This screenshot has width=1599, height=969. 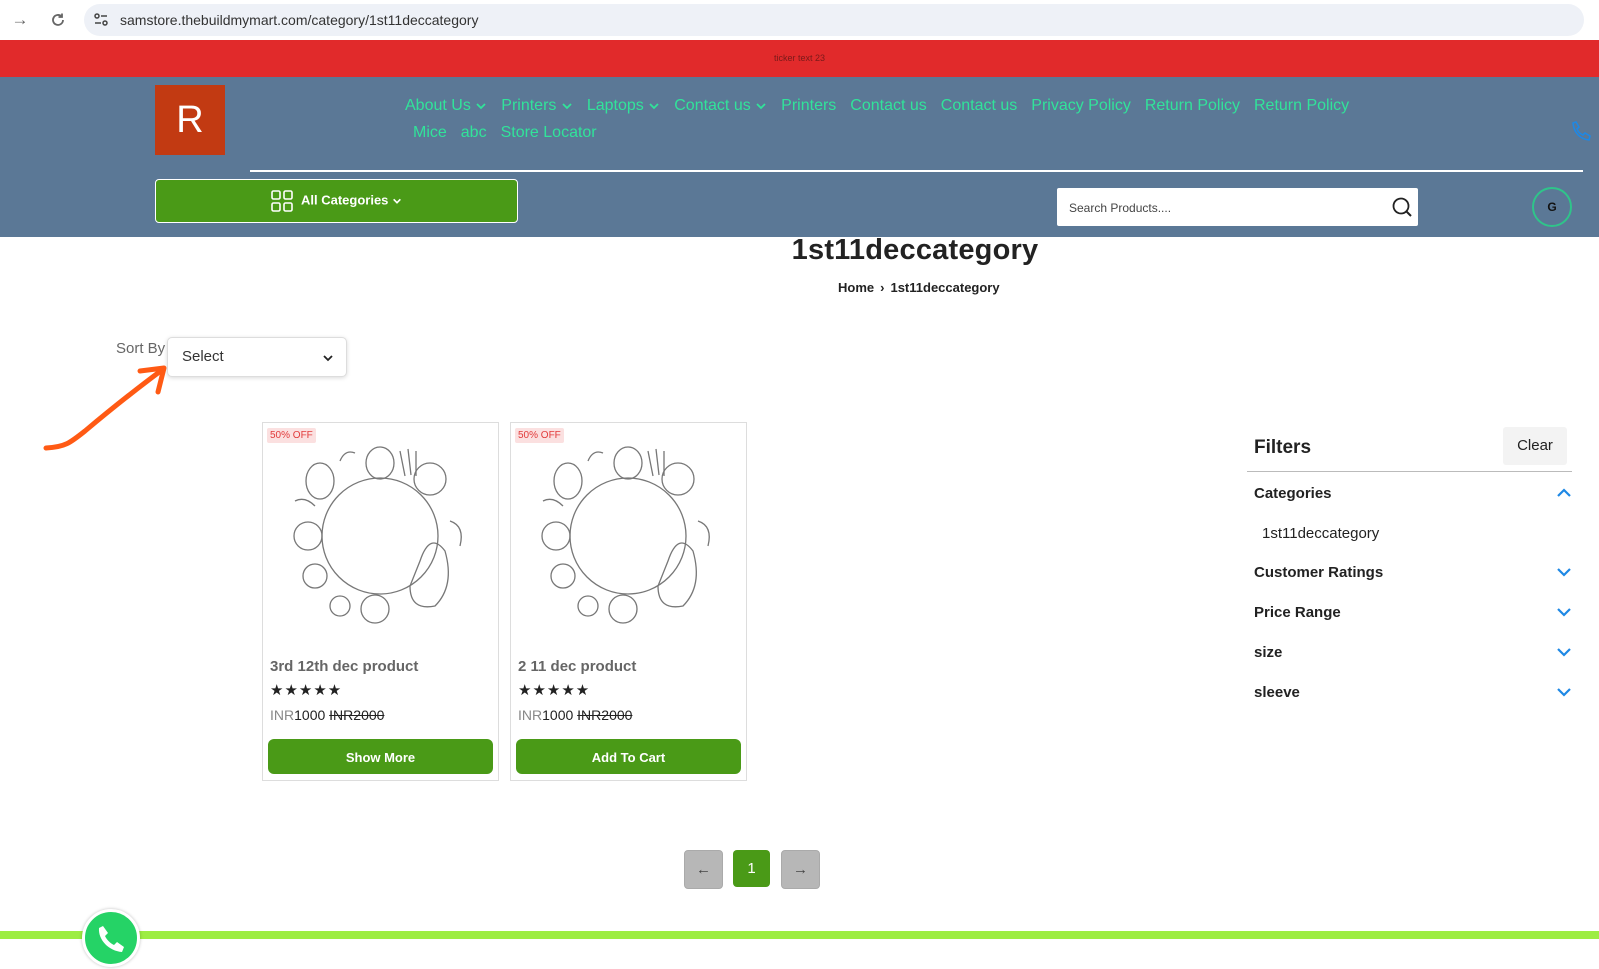 I want to click on search-input, so click(x=1219, y=208).